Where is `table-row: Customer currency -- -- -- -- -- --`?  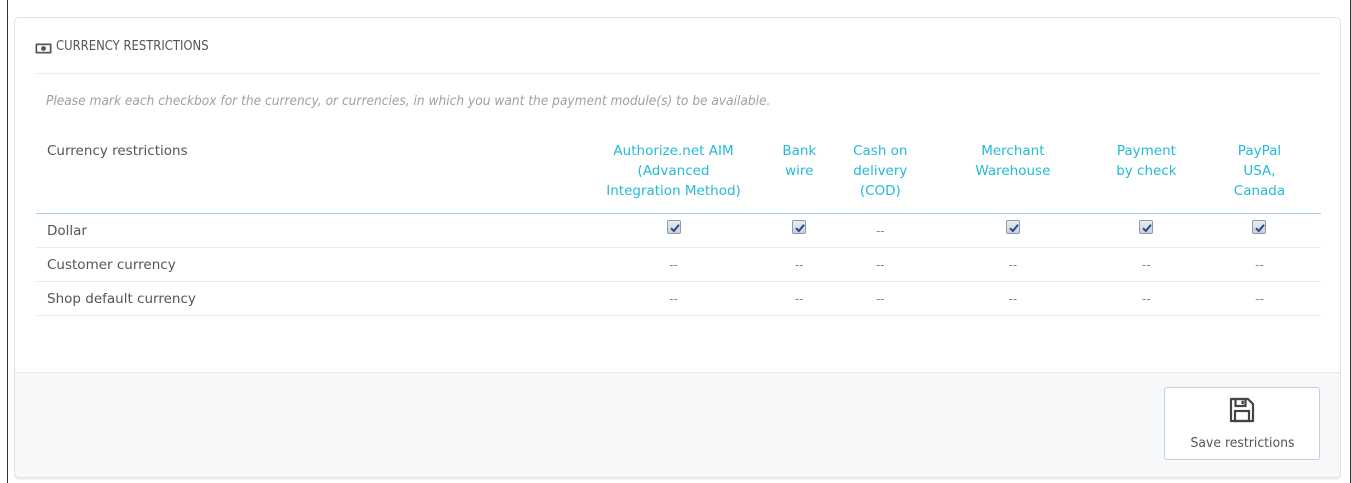 table-row: Customer currency -- -- -- -- -- -- is located at coordinates (678, 264).